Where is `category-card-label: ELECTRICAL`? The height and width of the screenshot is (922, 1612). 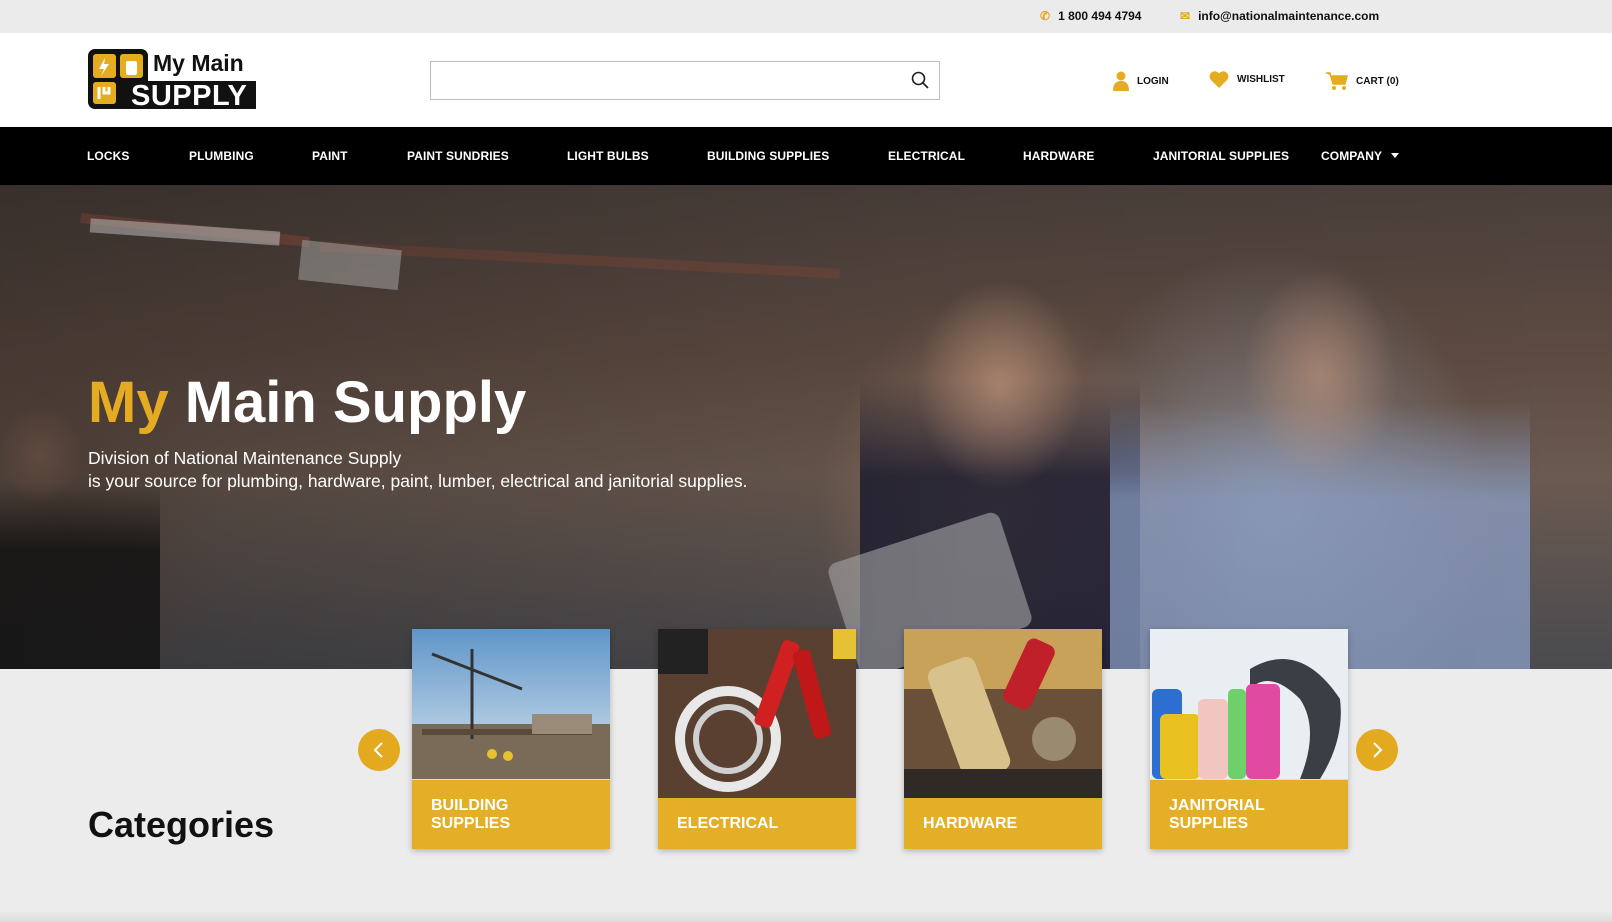
category-card-label: ELECTRICAL is located at coordinates (757, 823).